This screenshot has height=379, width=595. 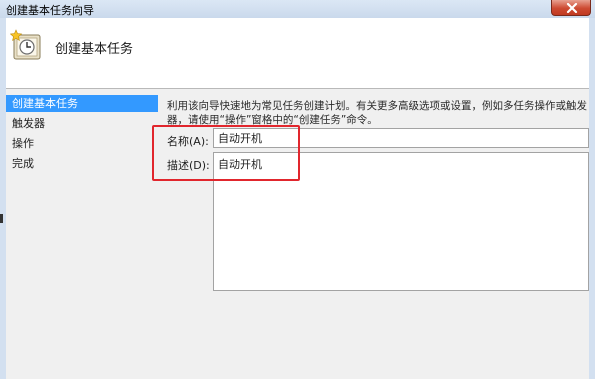 I want to click on intro-line-1: 利用该向导快速地为常见任务创建计划。有关更多高级选项或设置，例如多任务操作或触发, so click(x=377, y=106).